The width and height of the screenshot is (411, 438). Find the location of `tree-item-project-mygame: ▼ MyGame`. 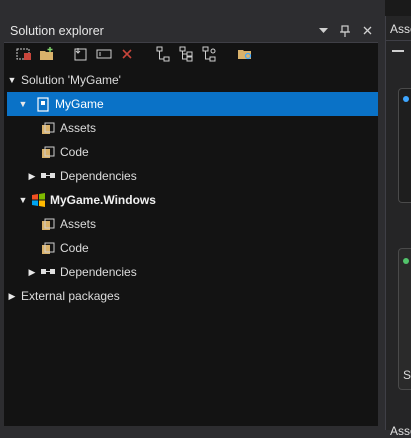

tree-item-project-mygame: ▼ MyGame is located at coordinates (192, 104).